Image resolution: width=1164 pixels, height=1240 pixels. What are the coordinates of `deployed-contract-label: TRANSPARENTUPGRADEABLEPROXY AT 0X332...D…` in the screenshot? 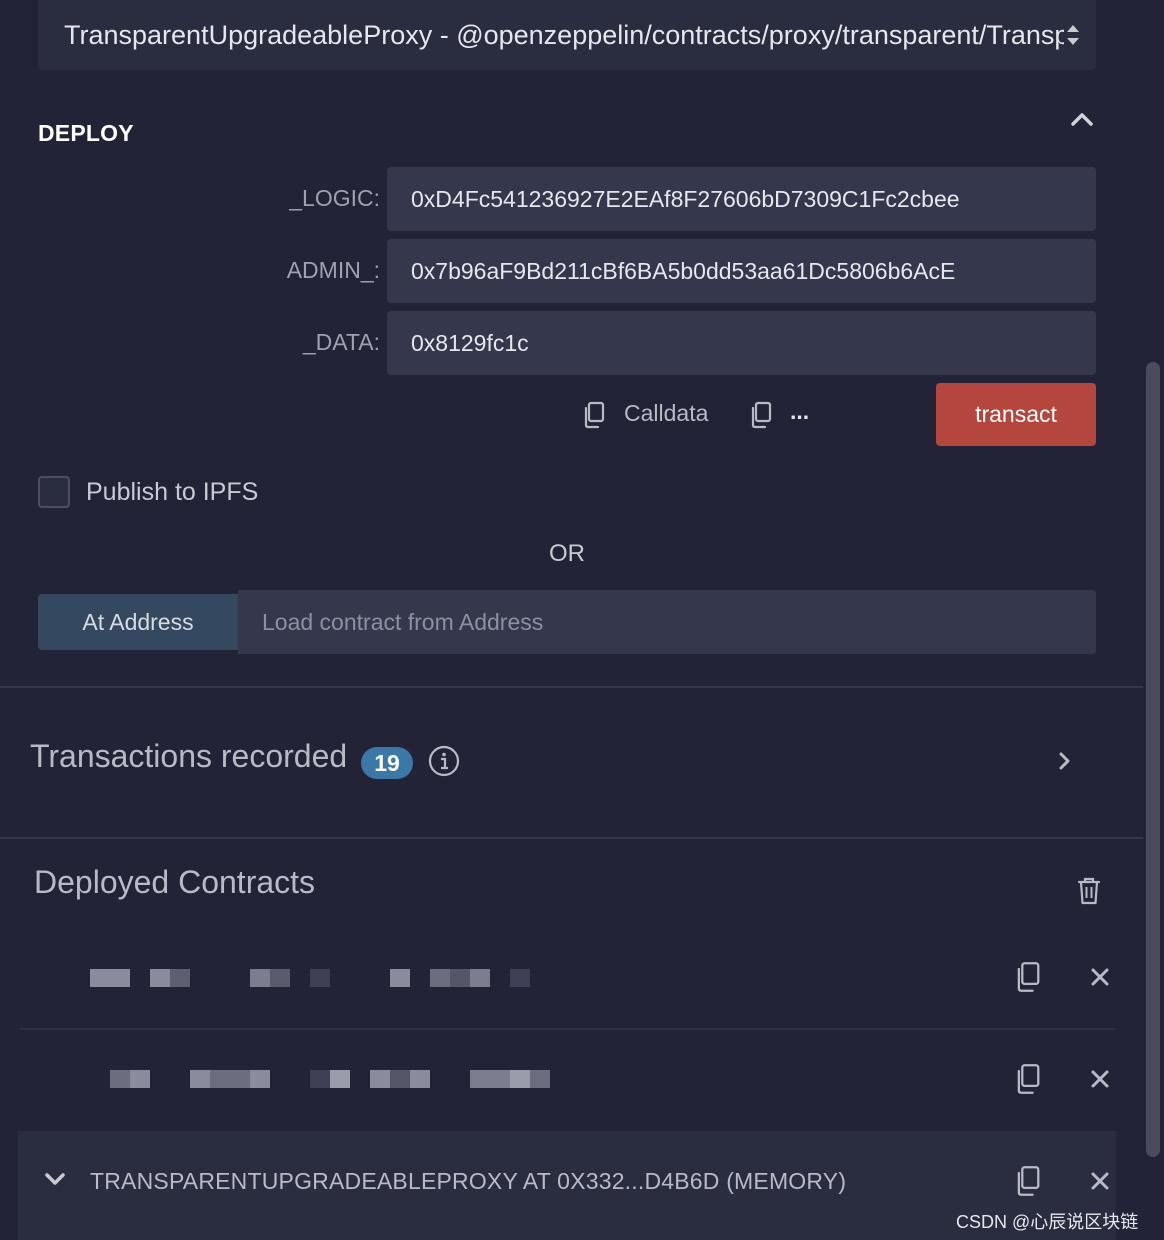 It's located at (468, 1181).